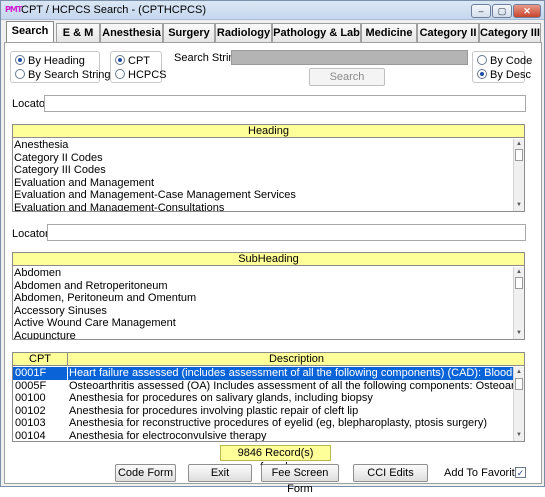 The height and width of the screenshot is (497, 545). Describe the element at coordinates (78, 33) in the screenshot. I see `tab-e-and-m: E & M` at that location.